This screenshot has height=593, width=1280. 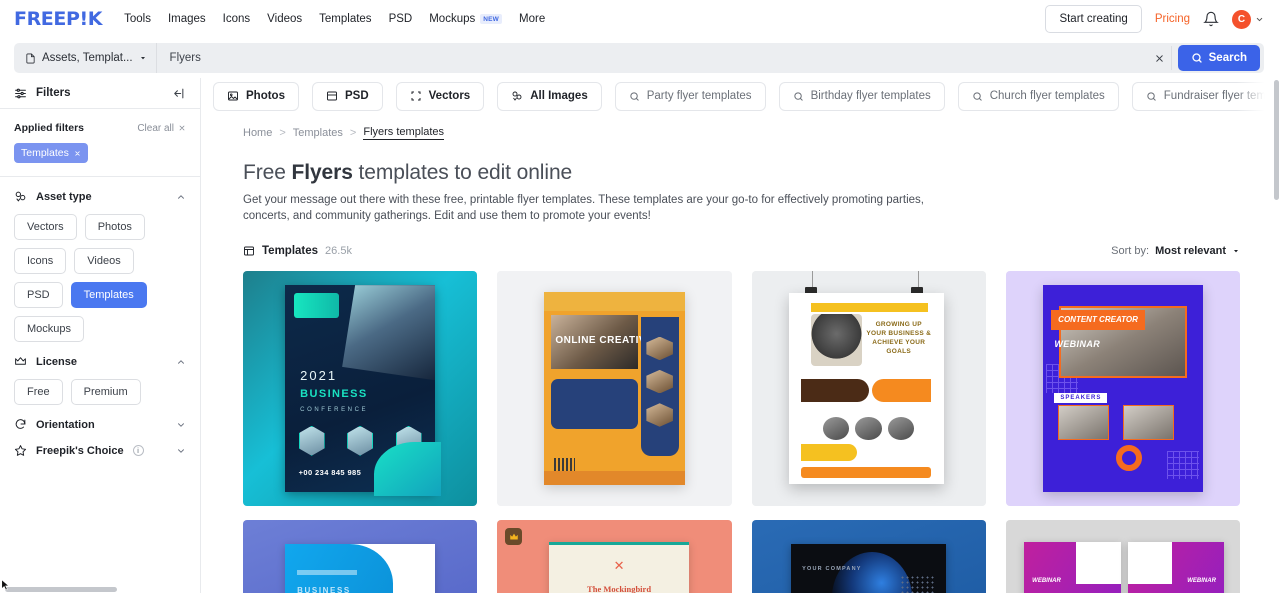 I want to click on clear-search-icon, so click(x=1160, y=58).